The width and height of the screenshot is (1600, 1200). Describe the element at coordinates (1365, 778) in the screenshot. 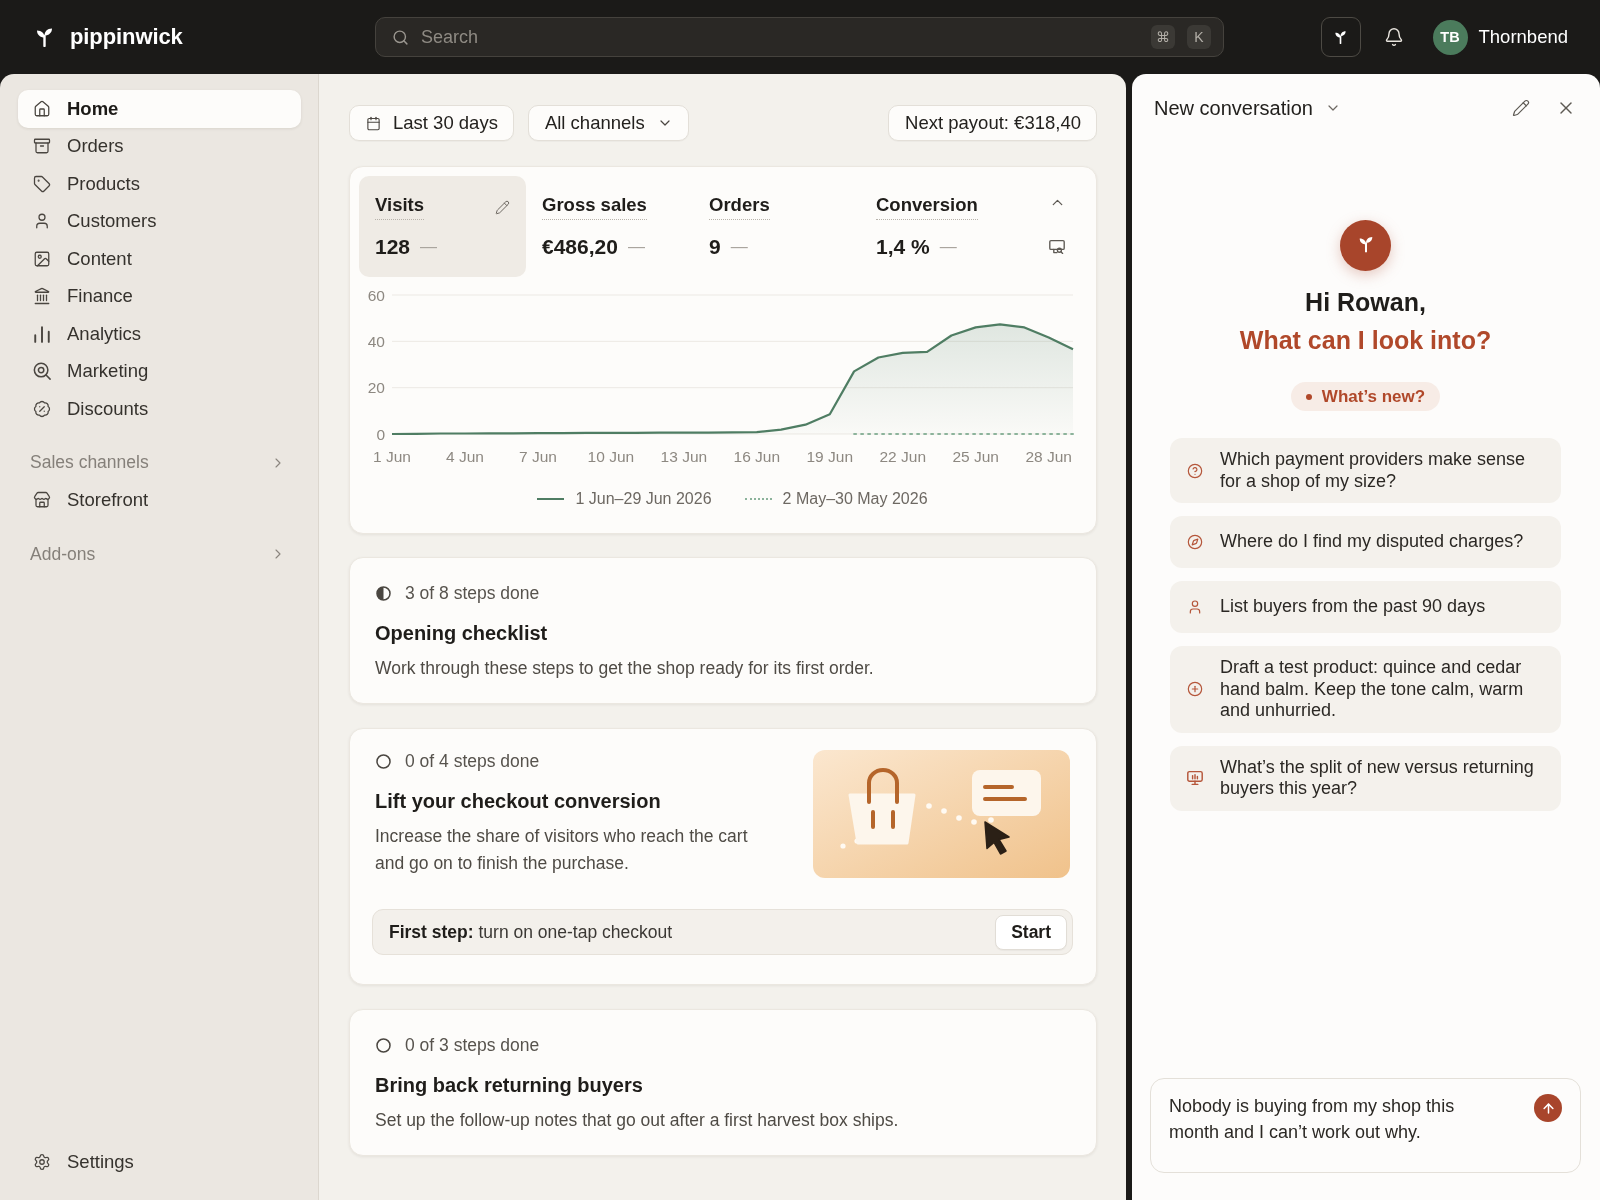

I see `suggestion-button: What’s the split of new versus returning buyers this year?` at that location.